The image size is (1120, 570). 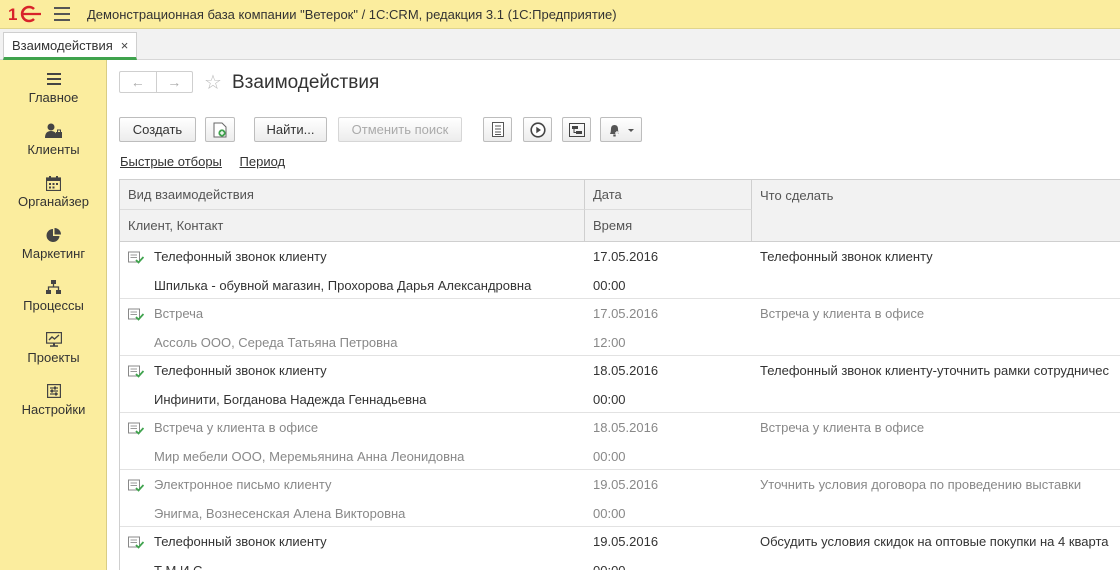 I want to click on sidebar-item-label: Настройки, so click(x=53, y=409).